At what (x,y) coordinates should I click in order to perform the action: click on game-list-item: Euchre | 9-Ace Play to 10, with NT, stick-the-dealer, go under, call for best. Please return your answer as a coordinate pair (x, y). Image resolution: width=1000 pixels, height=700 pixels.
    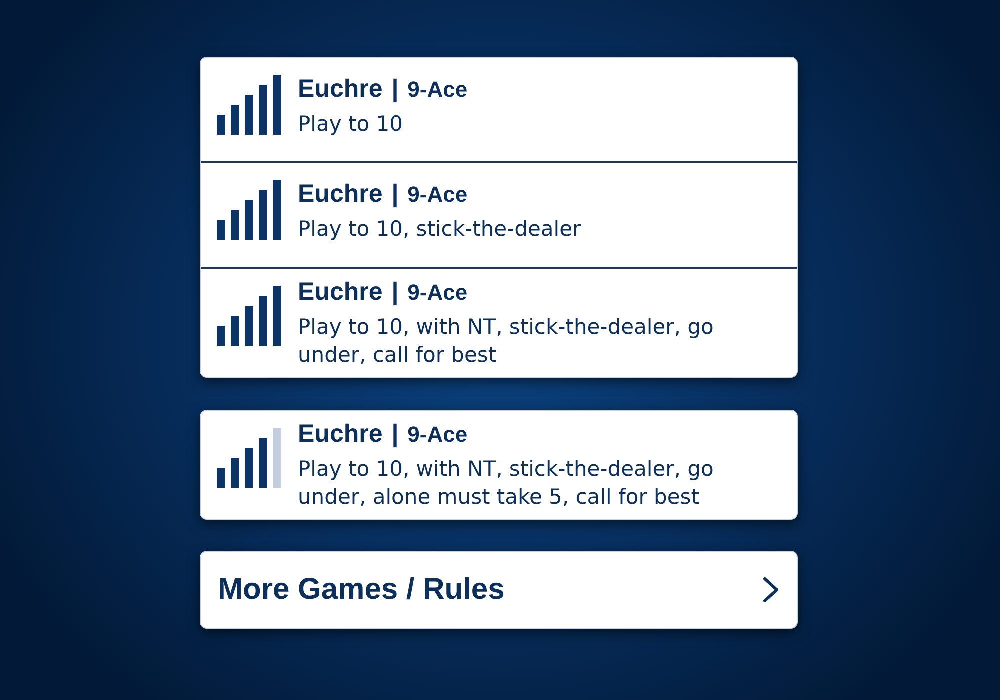
    Looking at the image, I should click on (499, 322).